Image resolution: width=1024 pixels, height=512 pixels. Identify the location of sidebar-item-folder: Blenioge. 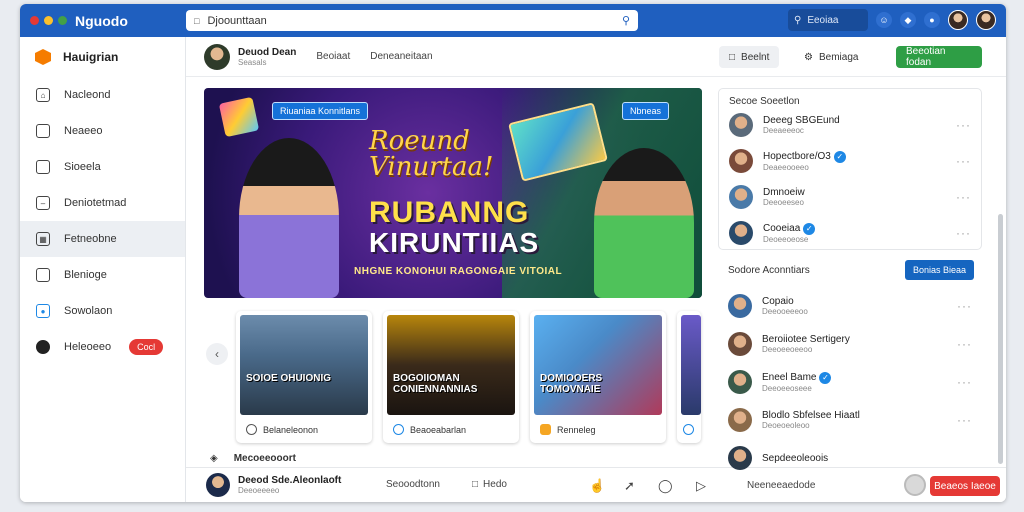
(102, 275).